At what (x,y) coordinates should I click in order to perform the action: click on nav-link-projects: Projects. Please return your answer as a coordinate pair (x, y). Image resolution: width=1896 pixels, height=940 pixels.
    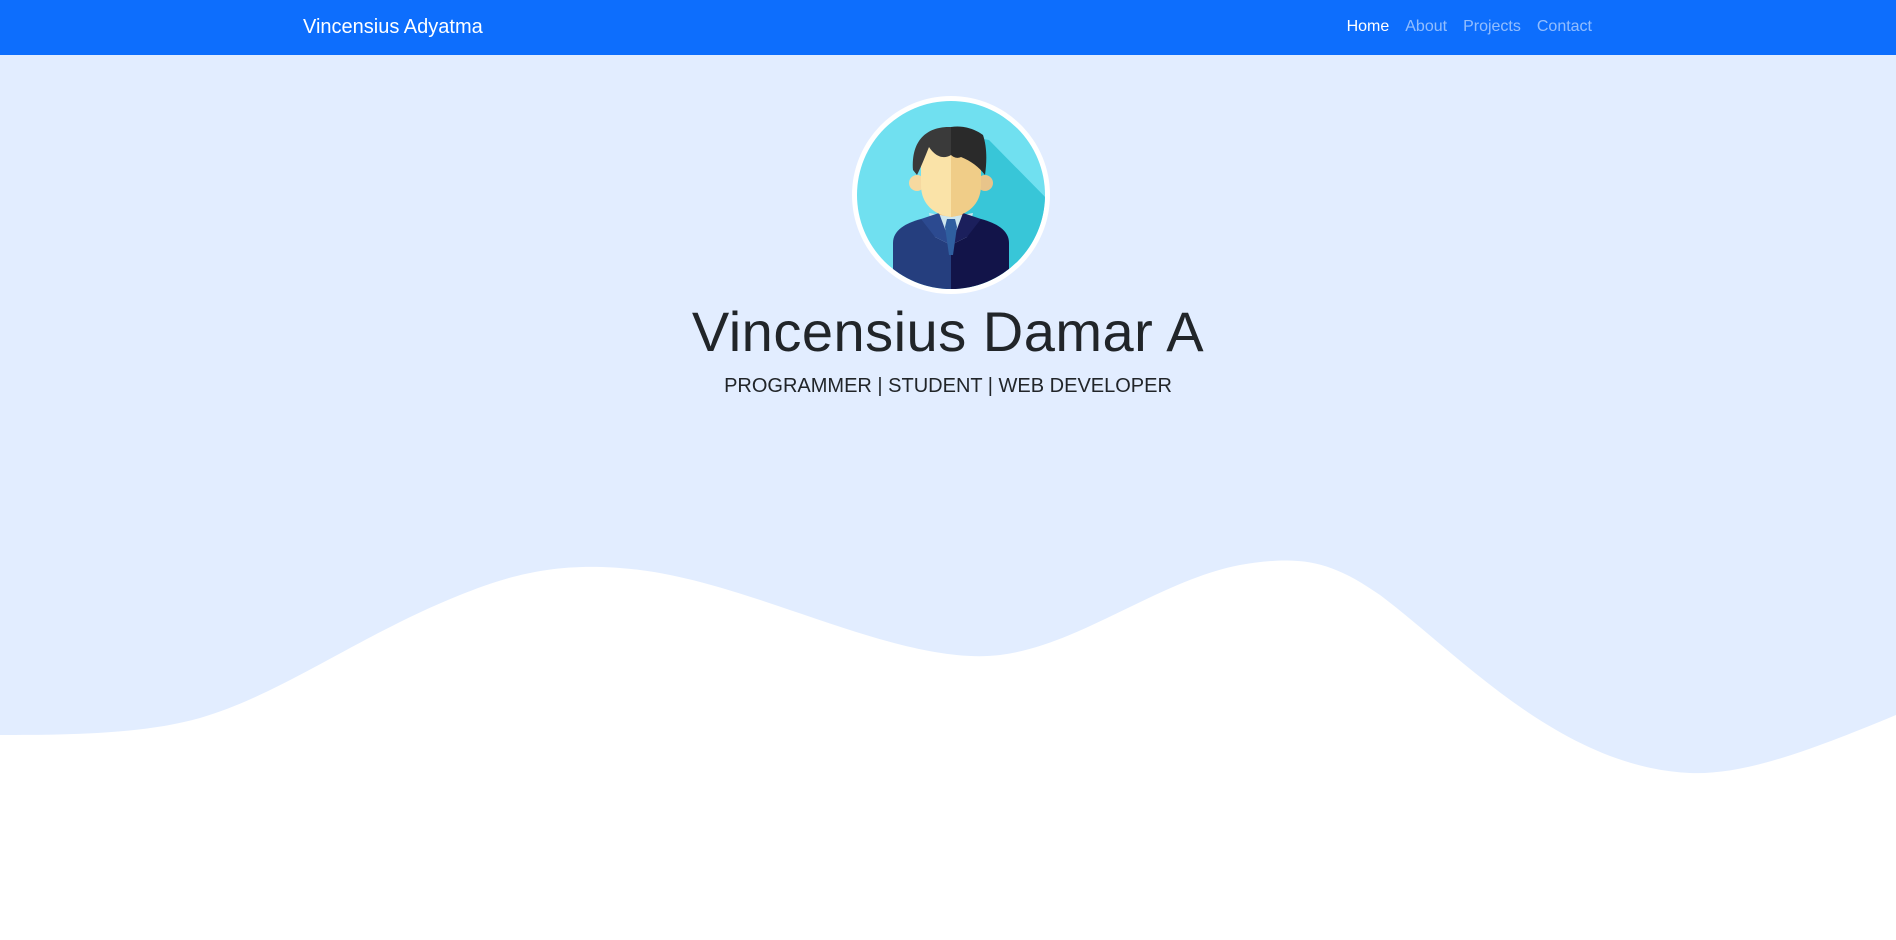
    Looking at the image, I should click on (1492, 26).